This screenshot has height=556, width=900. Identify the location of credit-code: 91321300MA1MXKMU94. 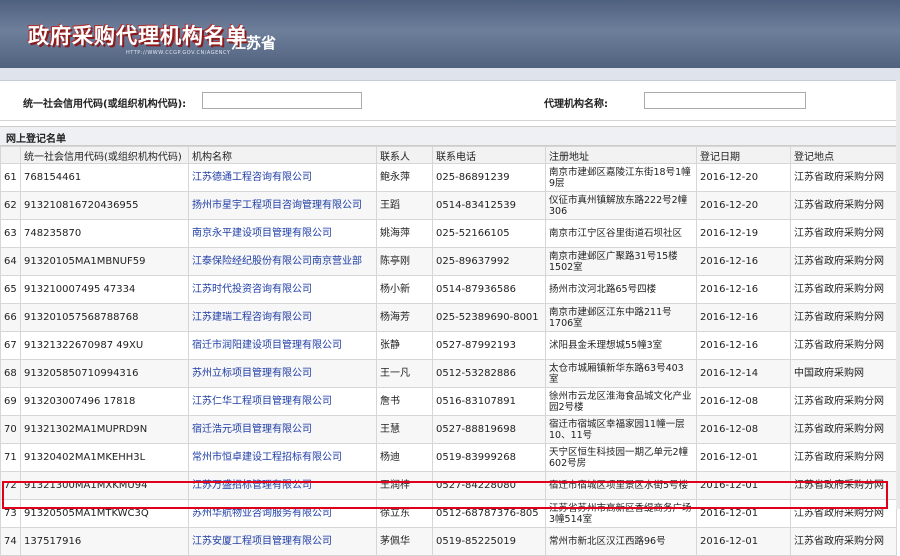
(104, 485).